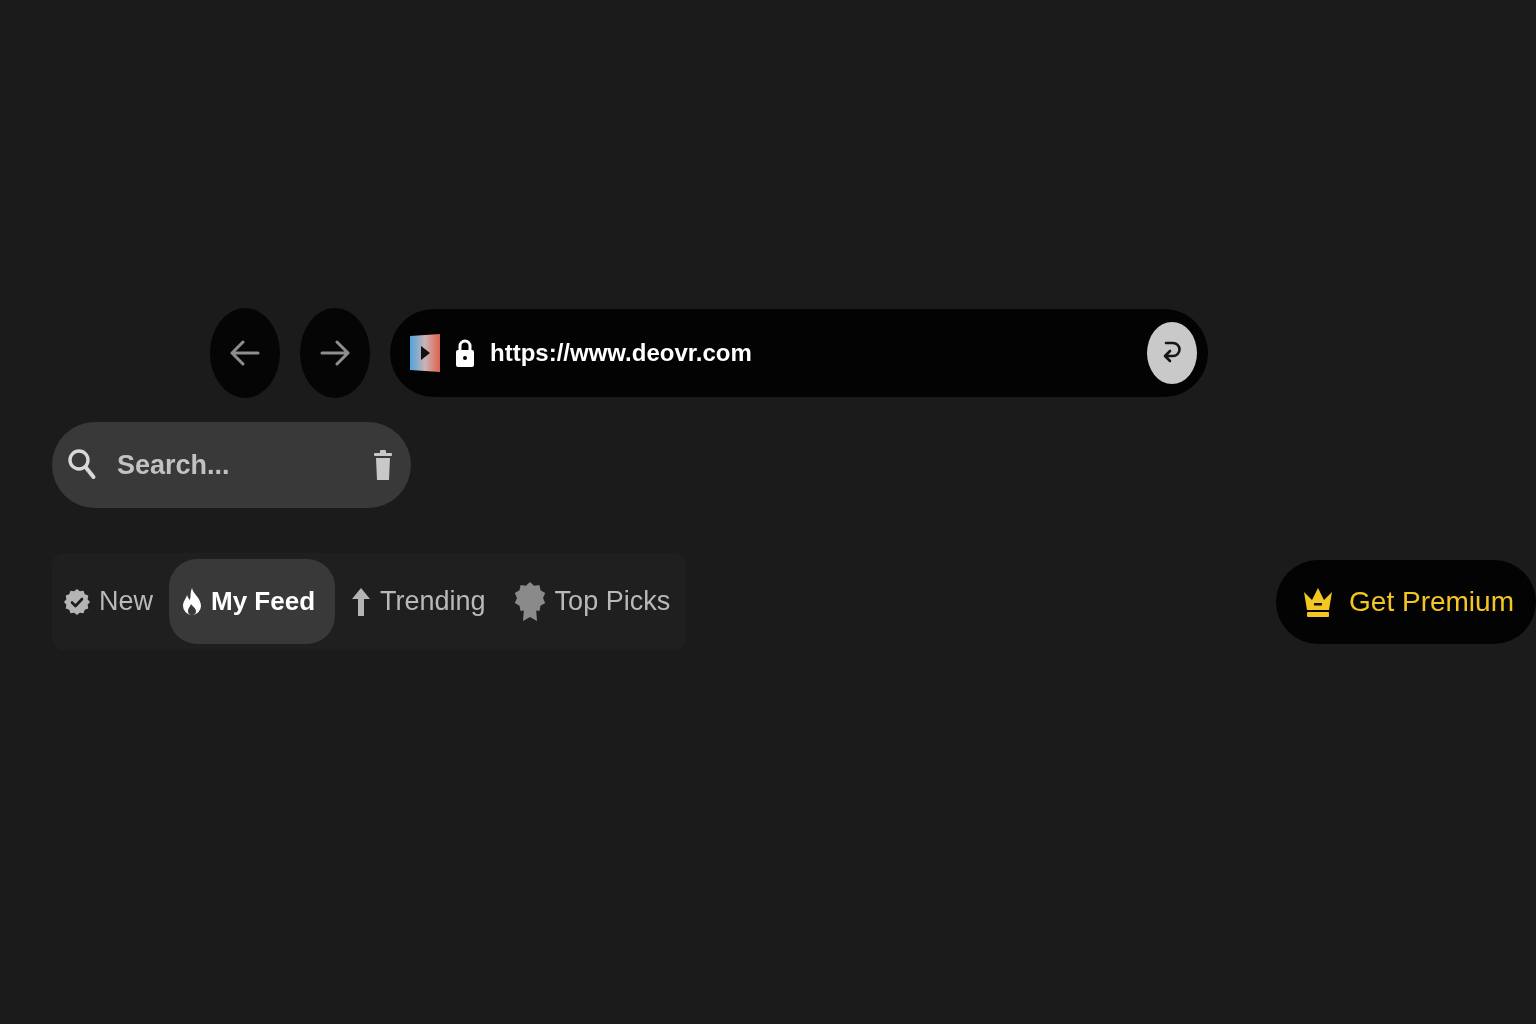 This screenshot has height=1024, width=1536. What do you see at coordinates (335, 353) in the screenshot?
I see `forward-arrow-icon` at bounding box center [335, 353].